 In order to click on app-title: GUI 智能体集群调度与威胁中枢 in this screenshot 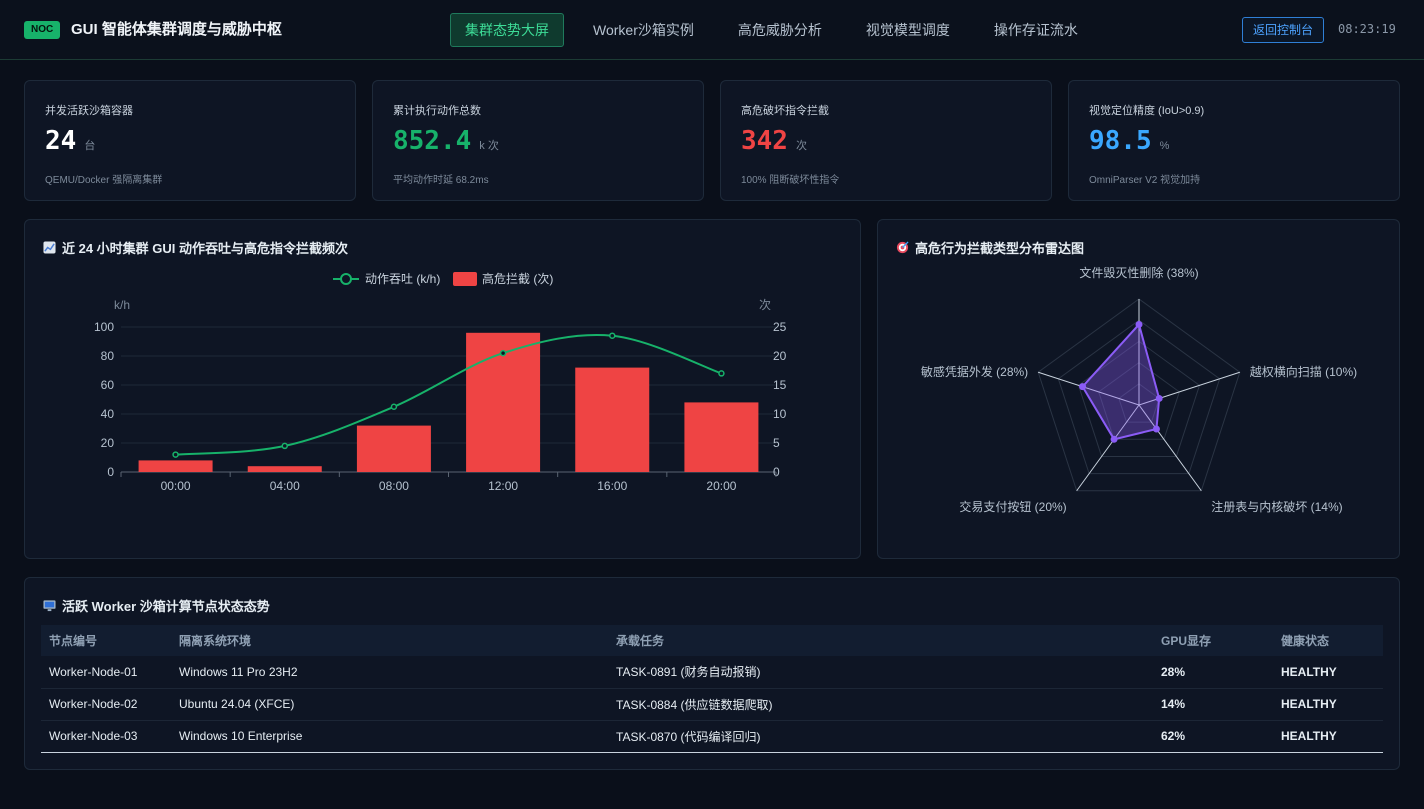, I will do `click(176, 29)`.